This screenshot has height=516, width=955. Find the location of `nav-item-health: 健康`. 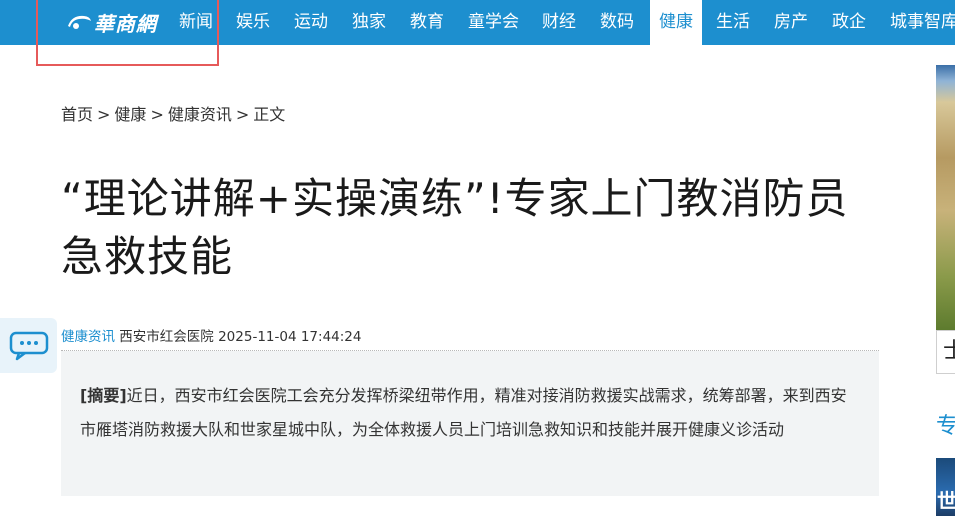

nav-item-health: 健康 is located at coordinates (676, 22).